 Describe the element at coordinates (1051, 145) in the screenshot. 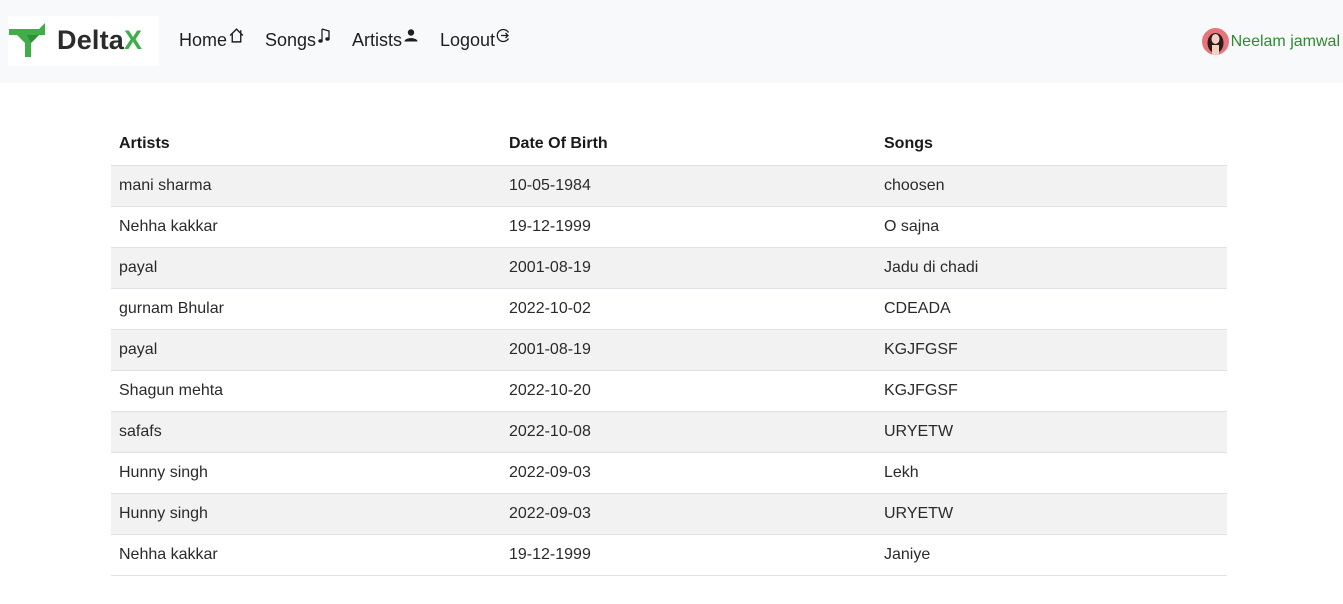

I see `column-header-songs: Songs` at that location.